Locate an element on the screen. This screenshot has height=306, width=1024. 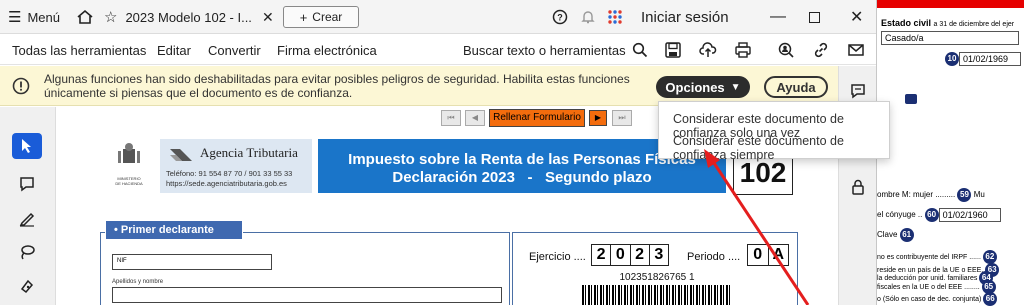
annotation-arrow is located at coordinates (757, 227).